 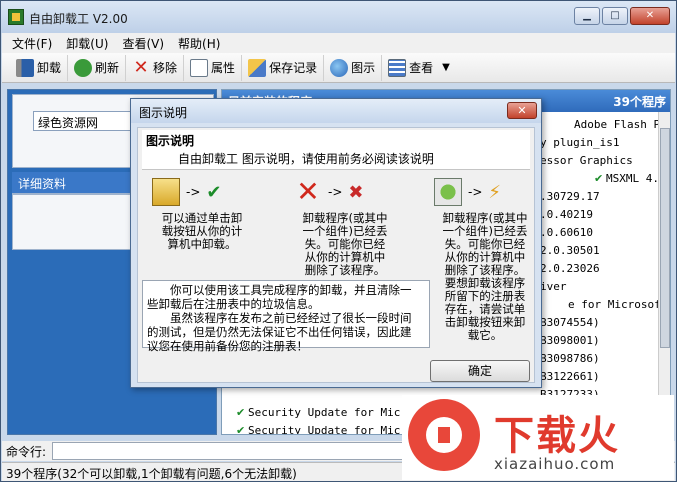 What do you see at coordinates (26, 451) in the screenshot?
I see `command-label: 命令行:` at bounding box center [26, 451].